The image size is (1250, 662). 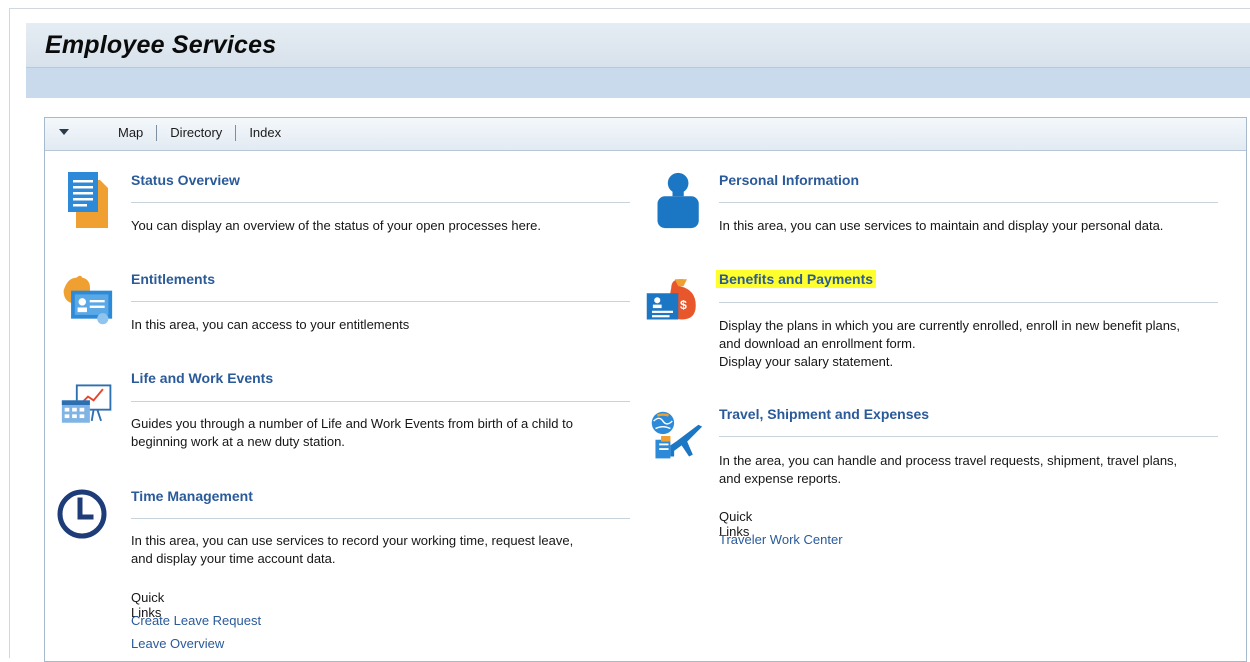 I want to click on tab-map: Map, so click(x=138, y=133).